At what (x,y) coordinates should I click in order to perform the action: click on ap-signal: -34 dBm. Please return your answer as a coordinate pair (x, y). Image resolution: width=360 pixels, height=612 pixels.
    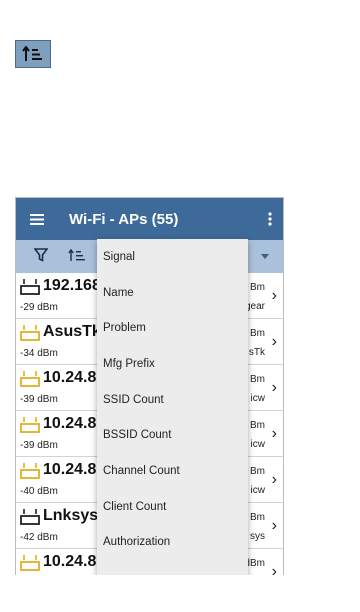
    Looking at the image, I should click on (39, 353).